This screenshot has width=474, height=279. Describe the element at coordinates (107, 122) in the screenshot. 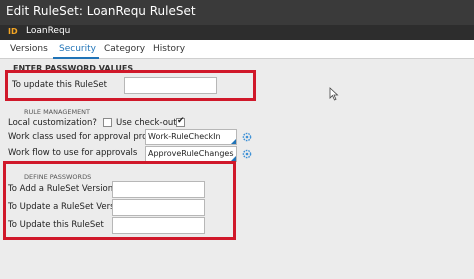

I see `local-customization-checkbox` at that location.